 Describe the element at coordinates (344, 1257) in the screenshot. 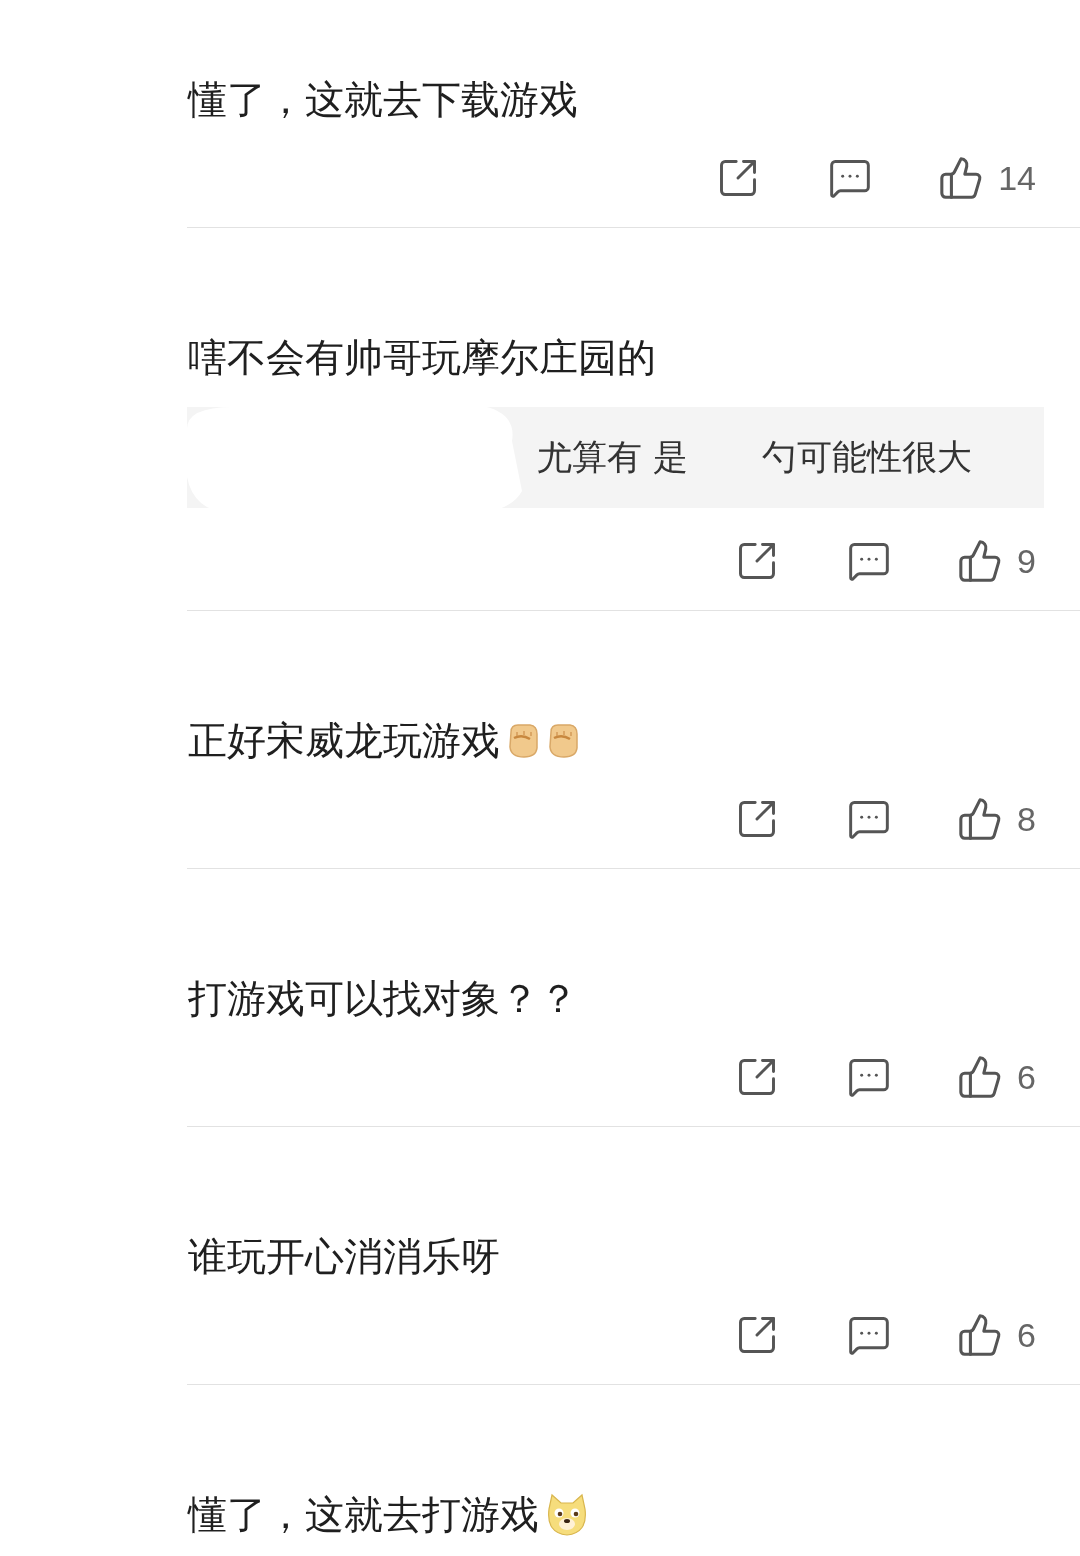

I see `comment-text: 谁玩开心消消乐呀` at that location.